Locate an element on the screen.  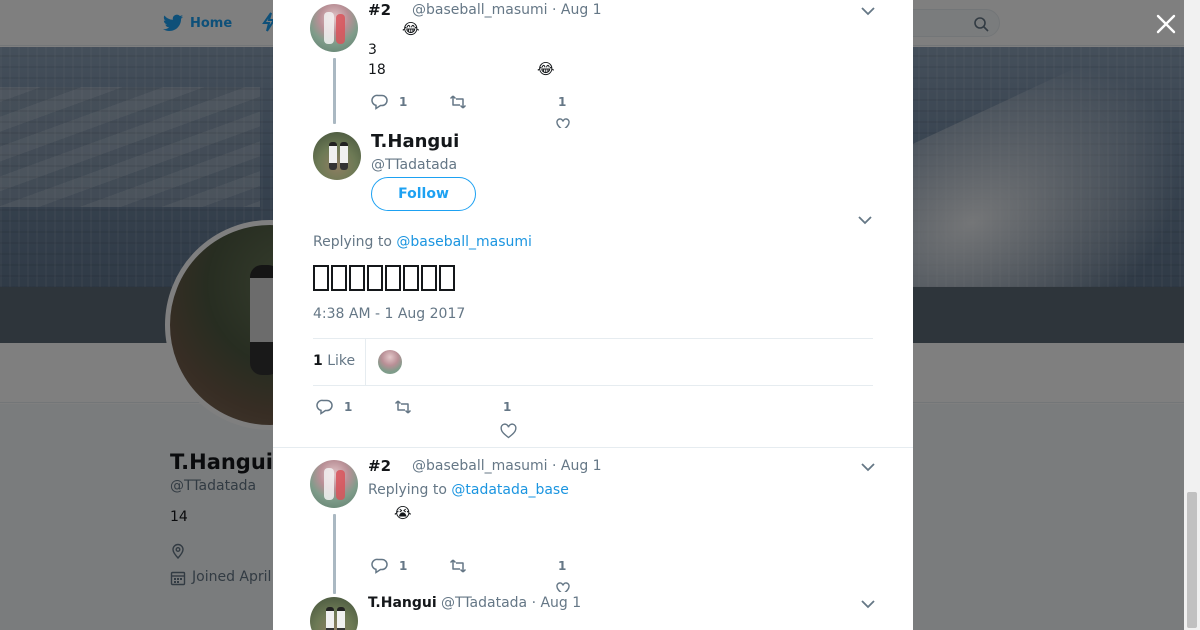
likes-stat: 1 Like is located at coordinates (334, 361).